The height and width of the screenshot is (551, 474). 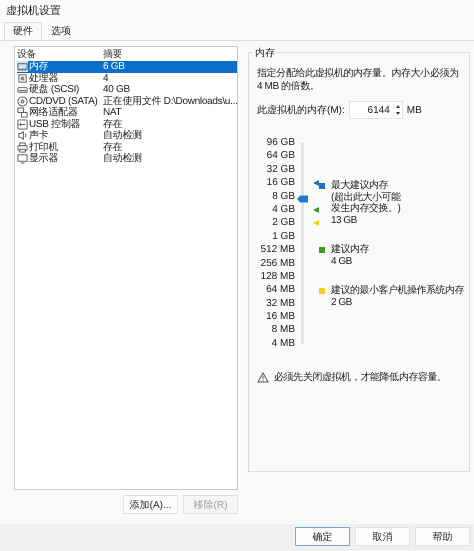 I want to click on device-name: 硬盘 (SCSI), so click(x=54, y=90).